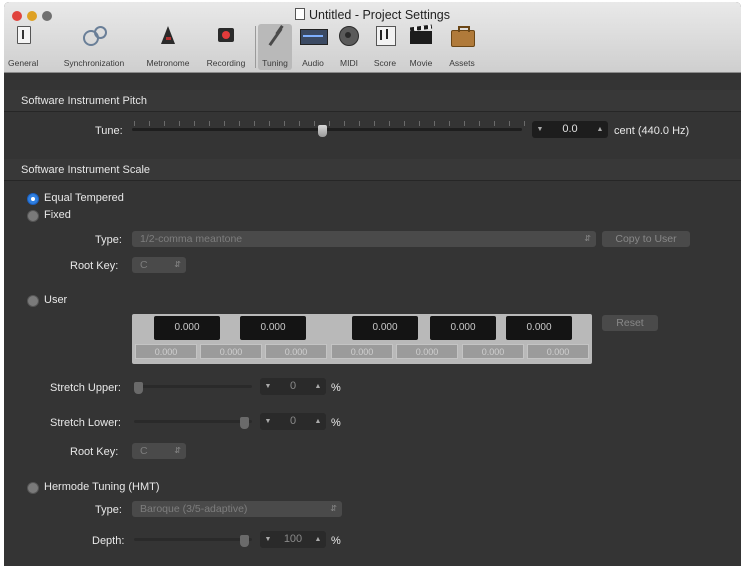 Image resolution: width=745 pixels, height=570 pixels. I want to click on toolbar-metronome-label: Metronome, so click(168, 63).